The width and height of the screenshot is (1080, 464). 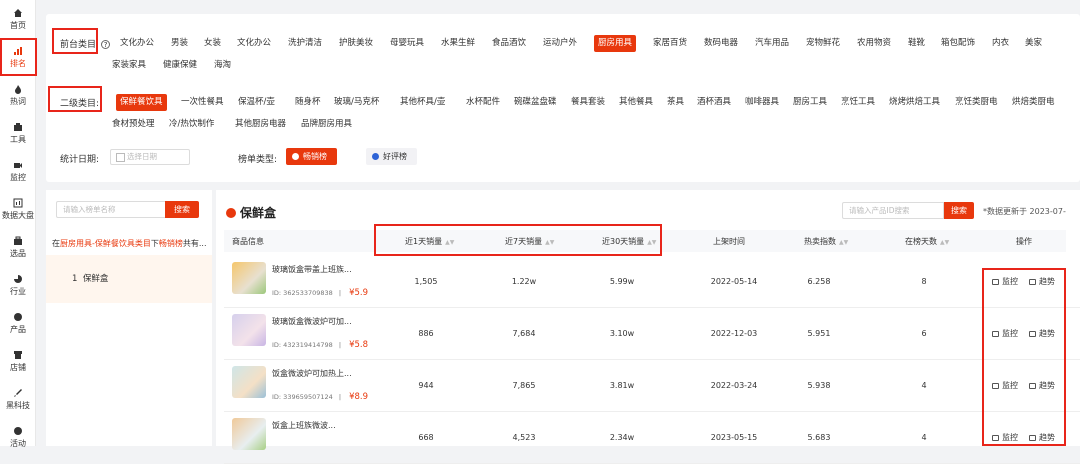 I want to click on second-tag: 茶具, so click(x=675, y=102).